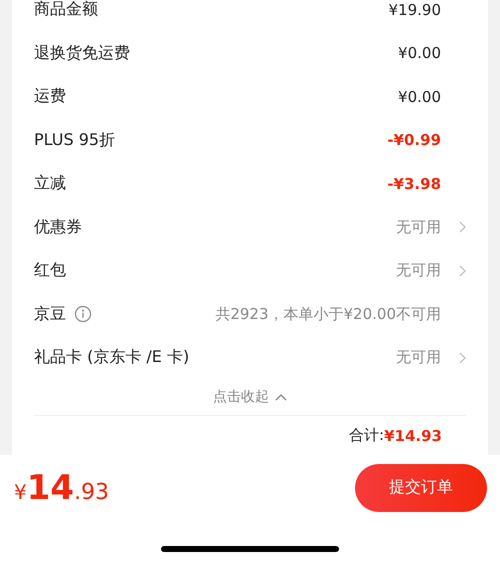 The width and height of the screenshot is (500, 563). Describe the element at coordinates (414, 9) in the screenshot. I see `row-value: ¥19.90` at that location.